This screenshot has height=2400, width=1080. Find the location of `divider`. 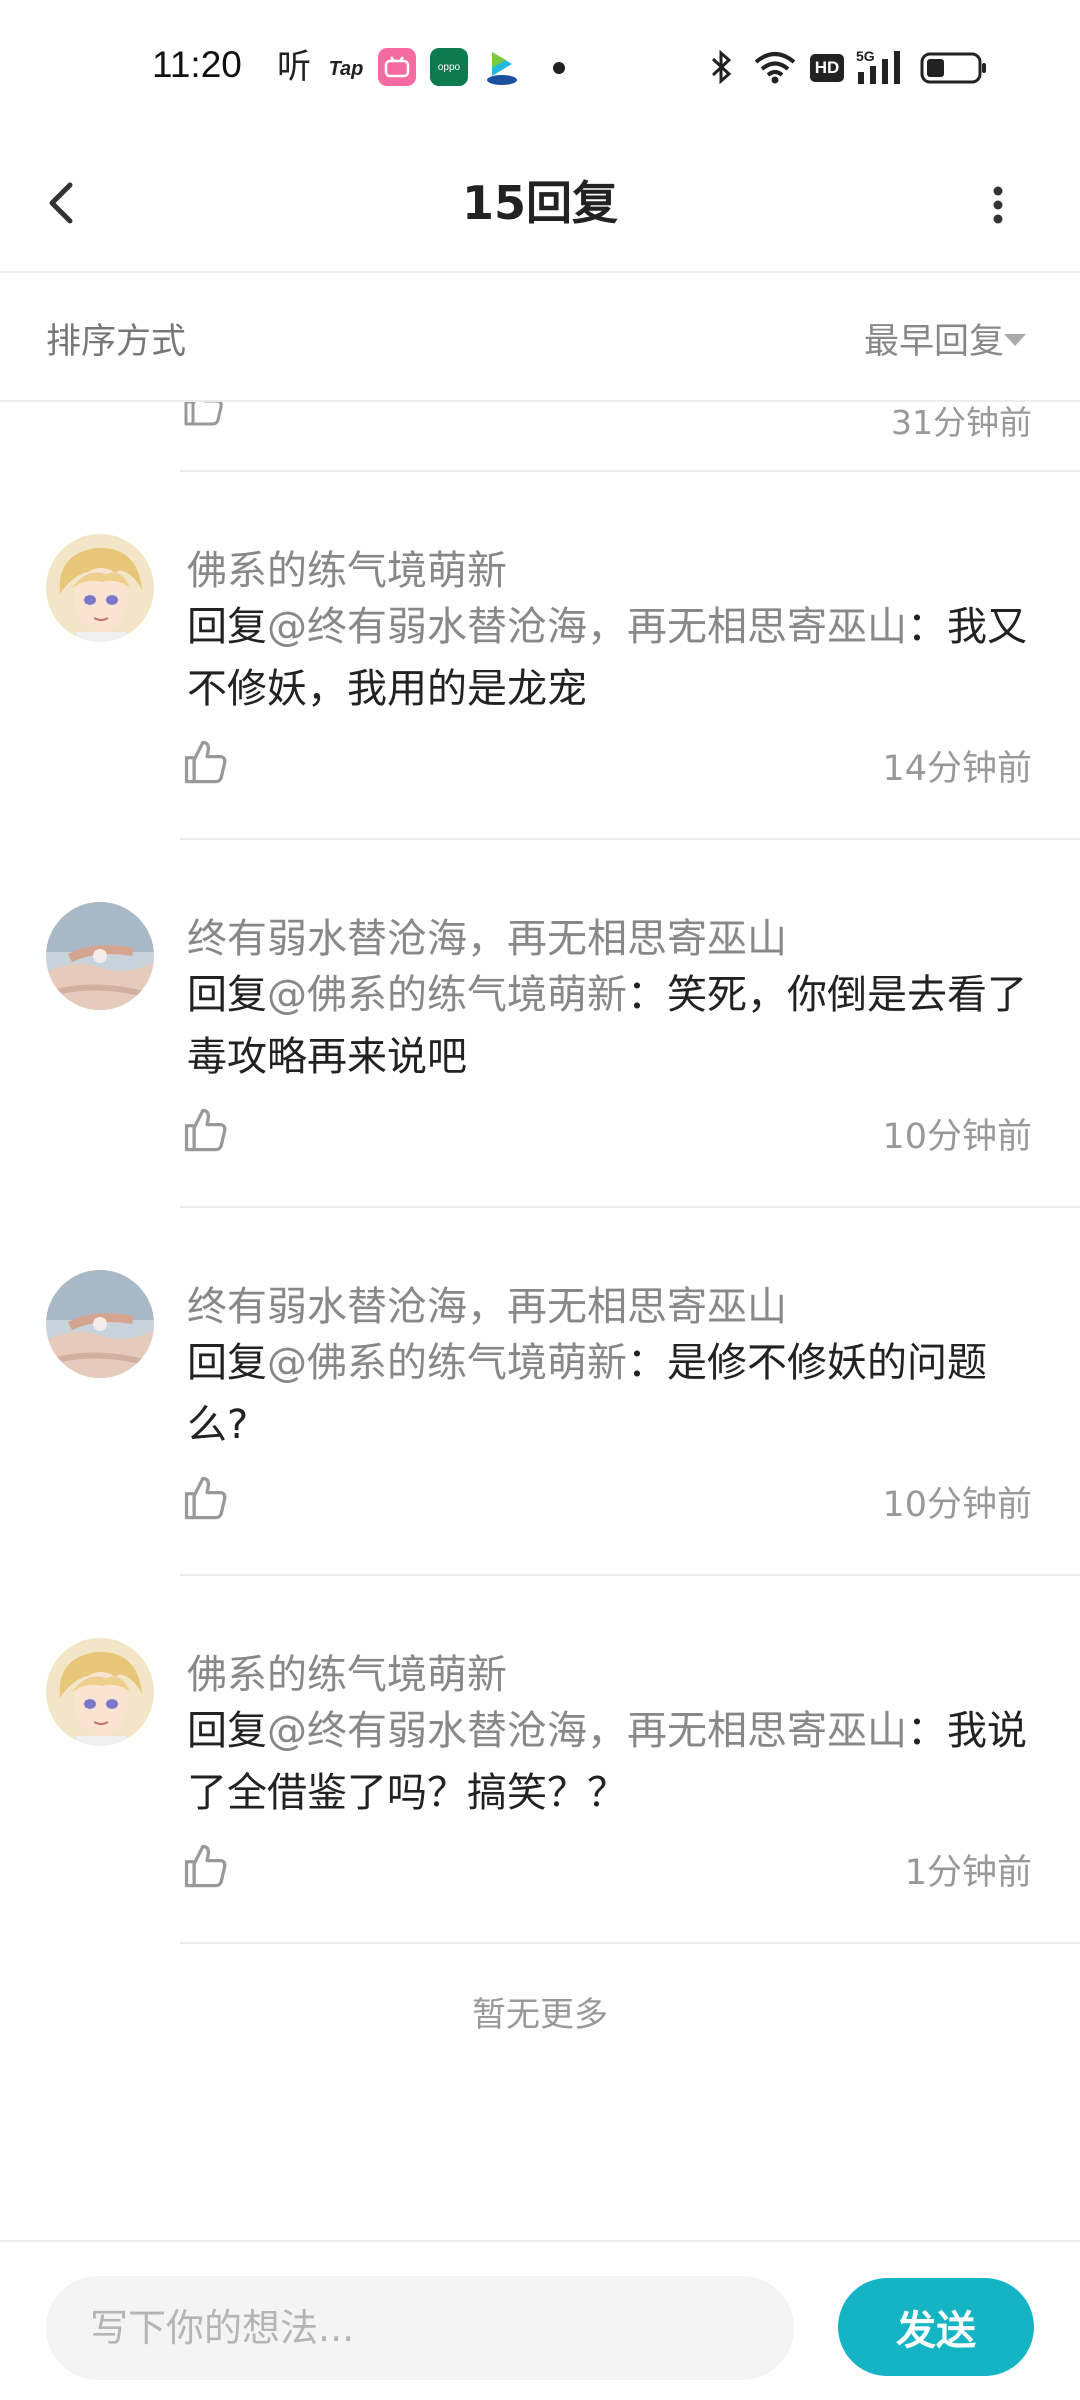

divider is located at coordinates (630, 1943).